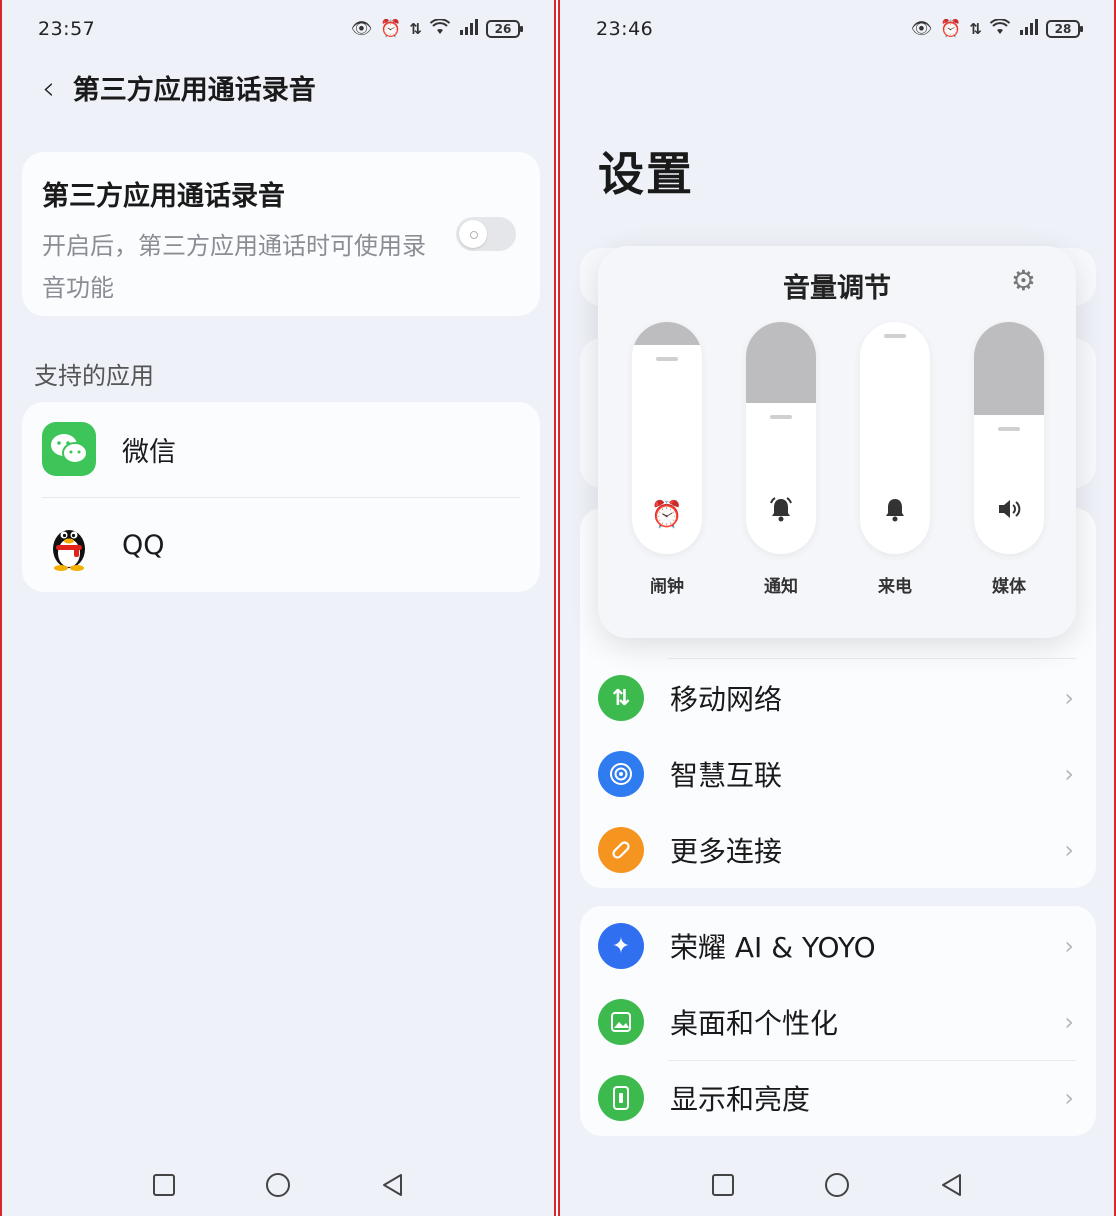  What do you see at coordinates (1009, 512) in the screenshot?
I see `speaker-icon` at bounding box center [1009, 512].